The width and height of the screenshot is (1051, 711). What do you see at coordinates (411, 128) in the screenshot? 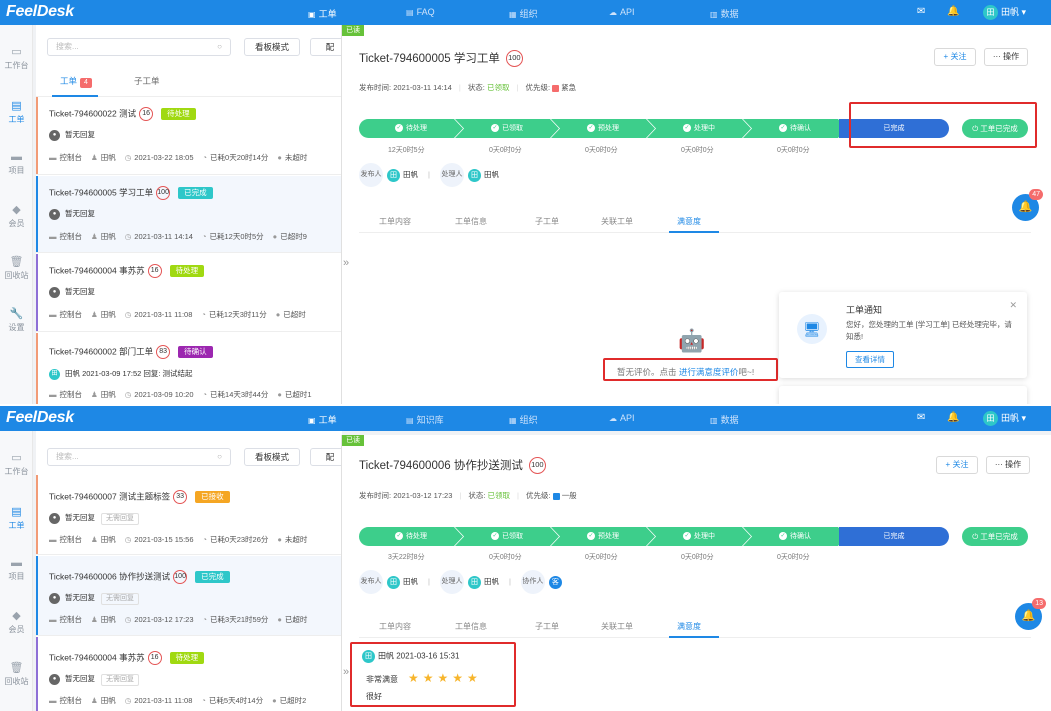
I see `step-pending: ✓ 待处理` at bounding box center [411, 128].